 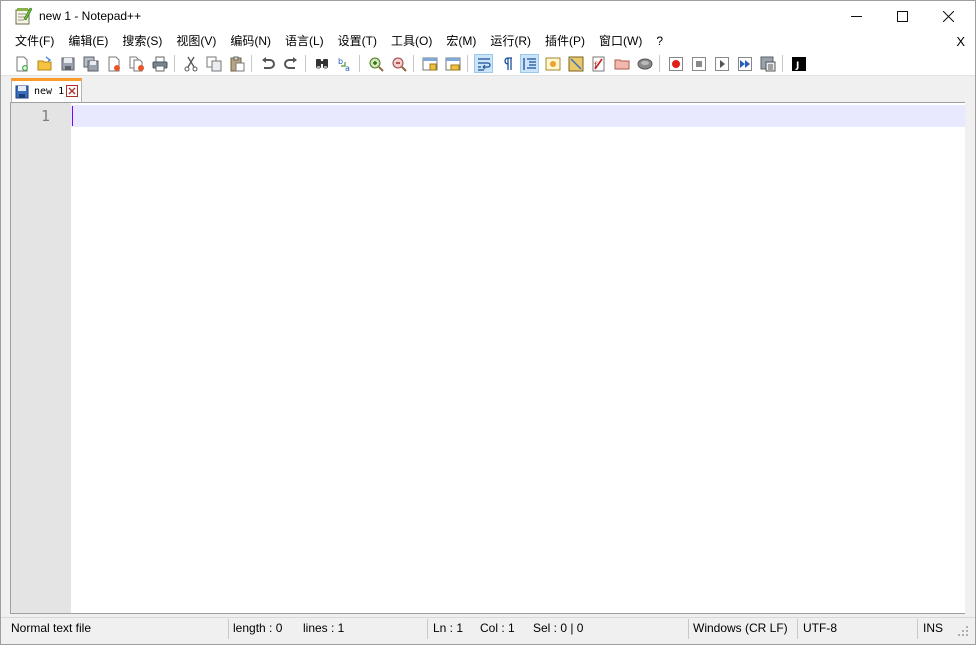 I want to click on menu-tools: 工具(O), so click(x=411, y=41).